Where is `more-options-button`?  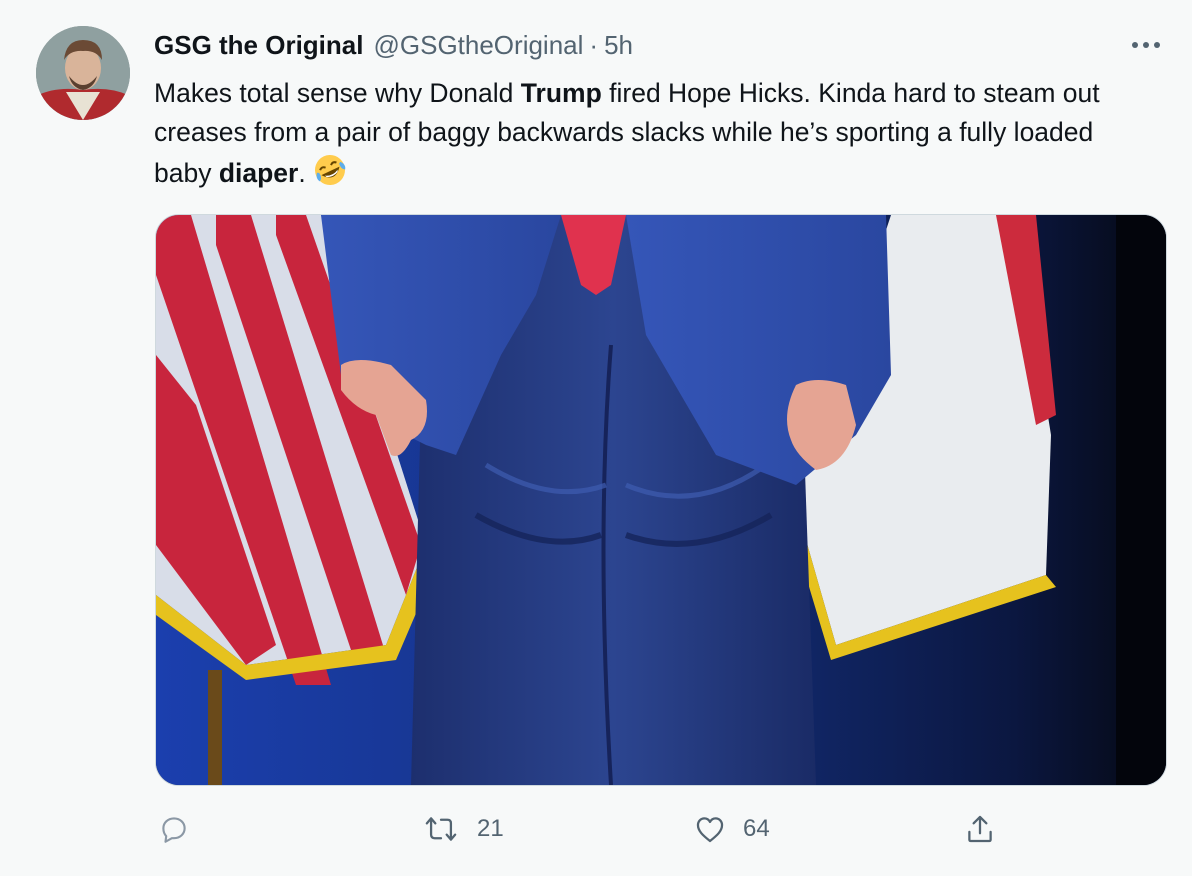
more-options-button is located at coordinates (1146, 45).